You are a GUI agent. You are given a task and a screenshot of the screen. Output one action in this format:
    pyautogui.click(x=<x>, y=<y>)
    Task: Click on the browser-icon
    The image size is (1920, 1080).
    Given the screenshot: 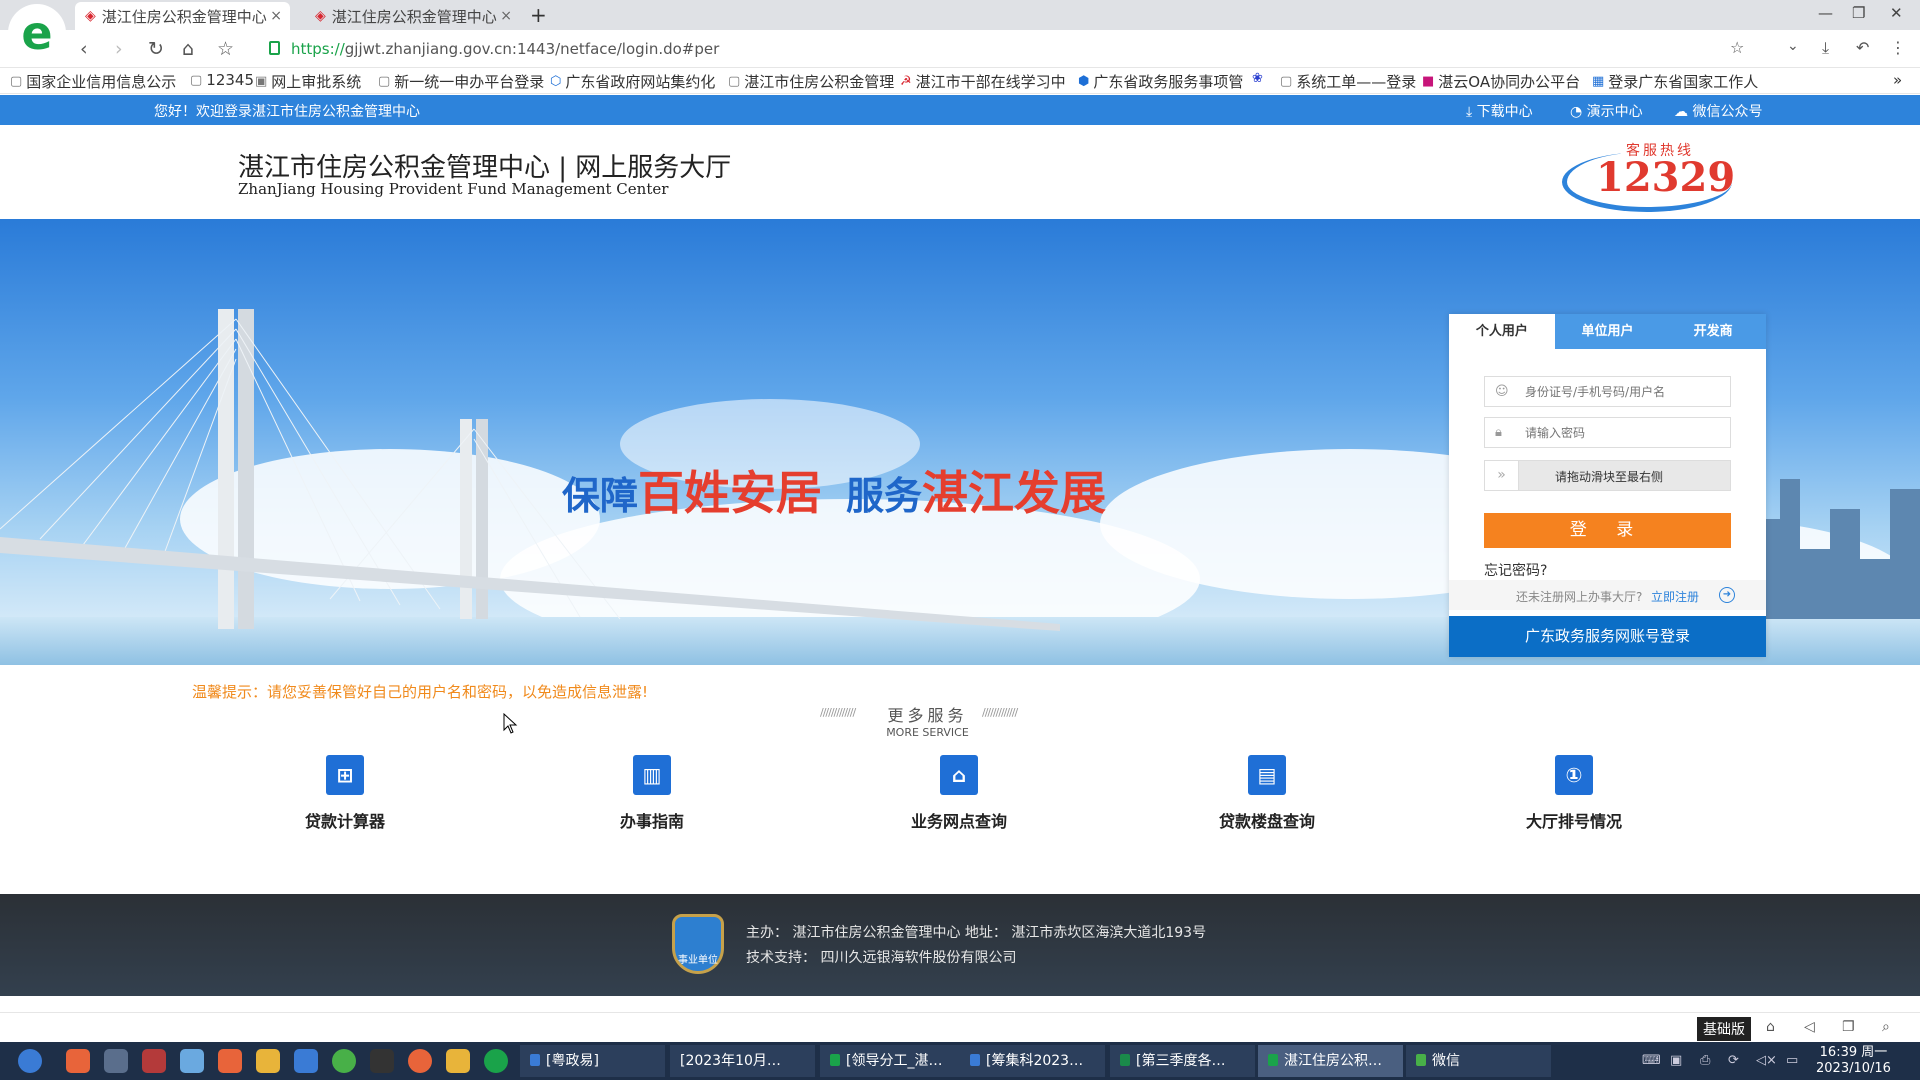 What is the action you would take?
    pyautogui.click(x=496, y=1061)
    